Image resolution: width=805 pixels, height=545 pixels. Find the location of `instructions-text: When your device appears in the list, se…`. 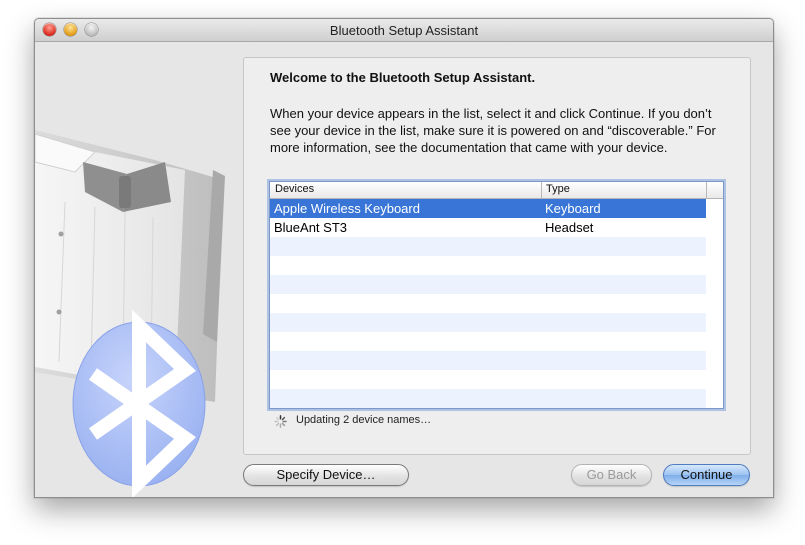

instructions-text: When your device appears in the list, se… is located at coordinates (493, 130).